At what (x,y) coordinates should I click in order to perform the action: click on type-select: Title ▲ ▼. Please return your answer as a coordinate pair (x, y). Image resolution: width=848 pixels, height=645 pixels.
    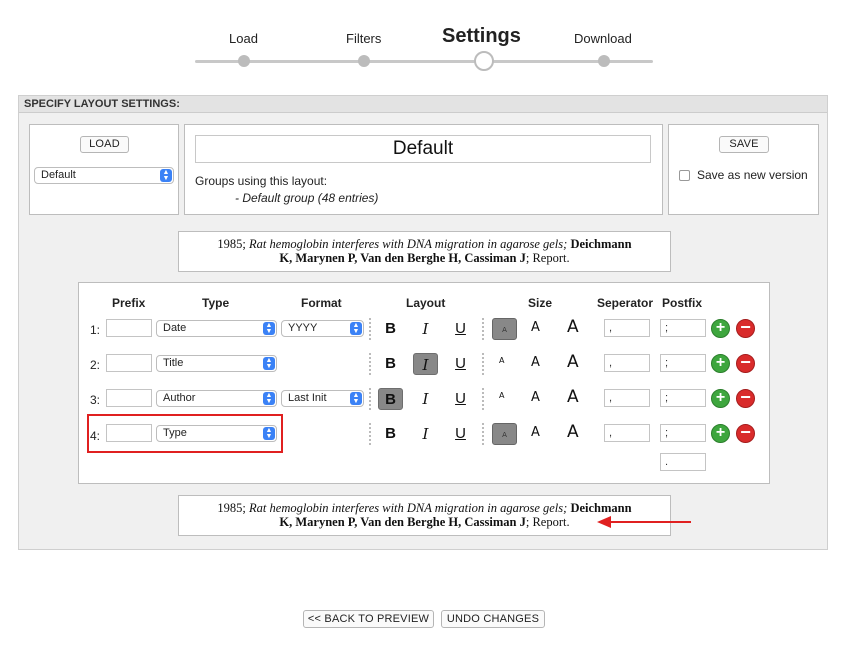
    Looking at the image, I should click on (216, 363).